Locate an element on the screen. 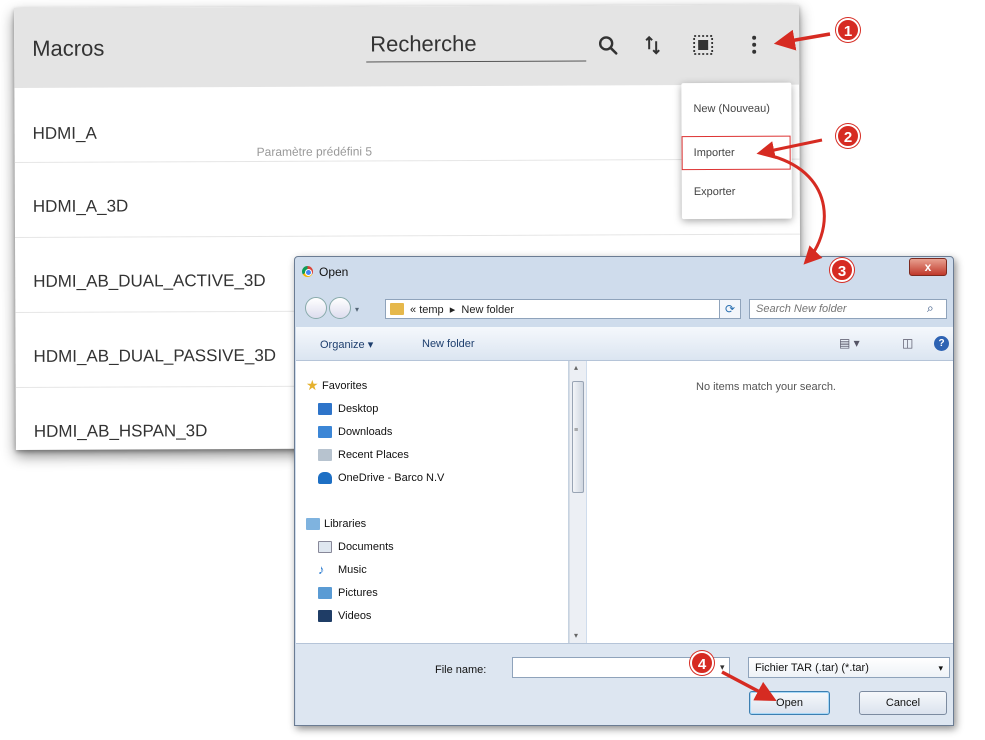  scrollbar-thumb is located at coordinates (578, 437).